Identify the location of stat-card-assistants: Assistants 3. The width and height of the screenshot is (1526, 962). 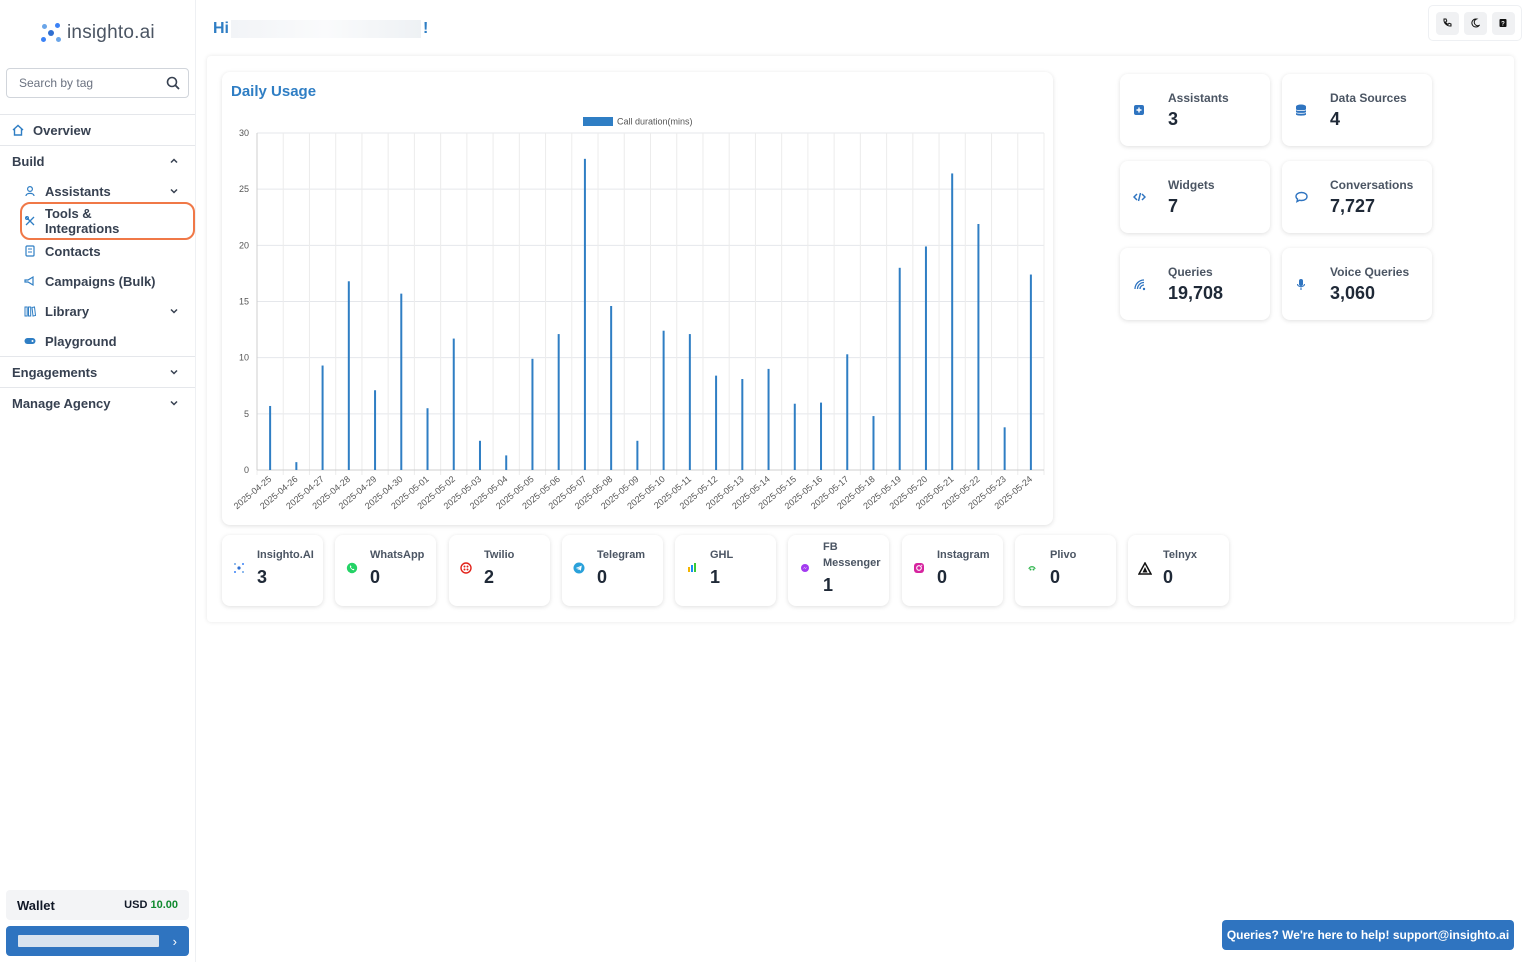
(1195, 110).